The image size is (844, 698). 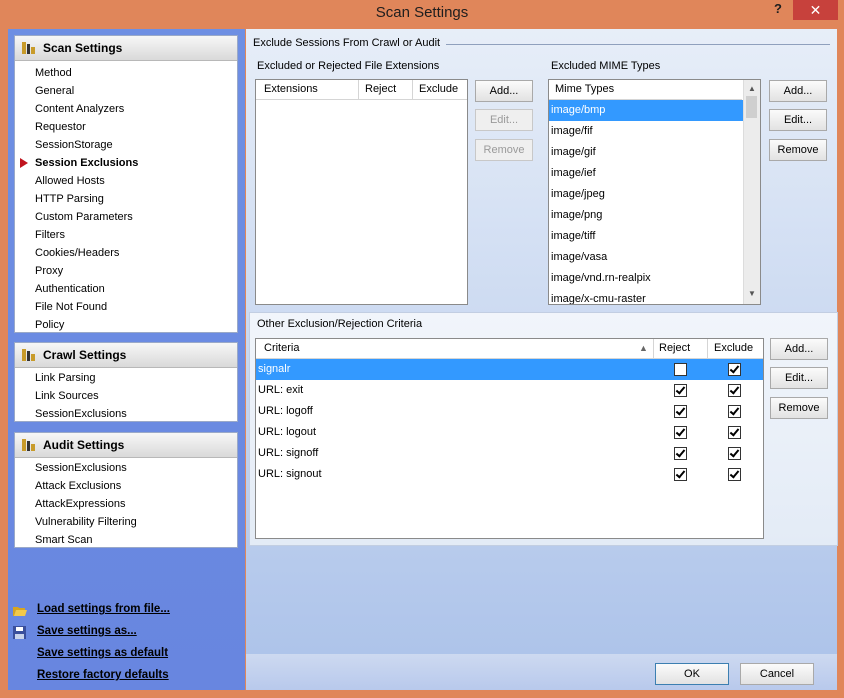 What do you see at coordinates (340, 324) in the screenshot?
I see `criteria-group-title: Other Exclusion/Rejection Criteria` at bounding box center [340, 324].